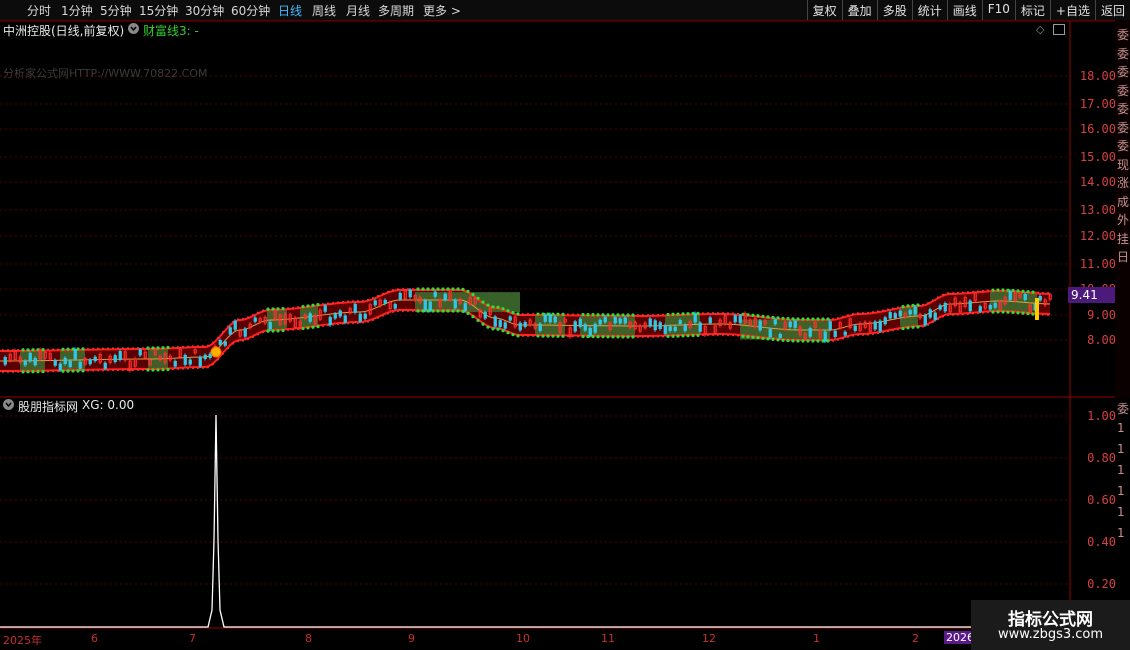  What do you see at coordinates (48, 407) in the screenshot?
I see `sub-indicator-name: 股朋指标网` at bounding box center [48, 407].